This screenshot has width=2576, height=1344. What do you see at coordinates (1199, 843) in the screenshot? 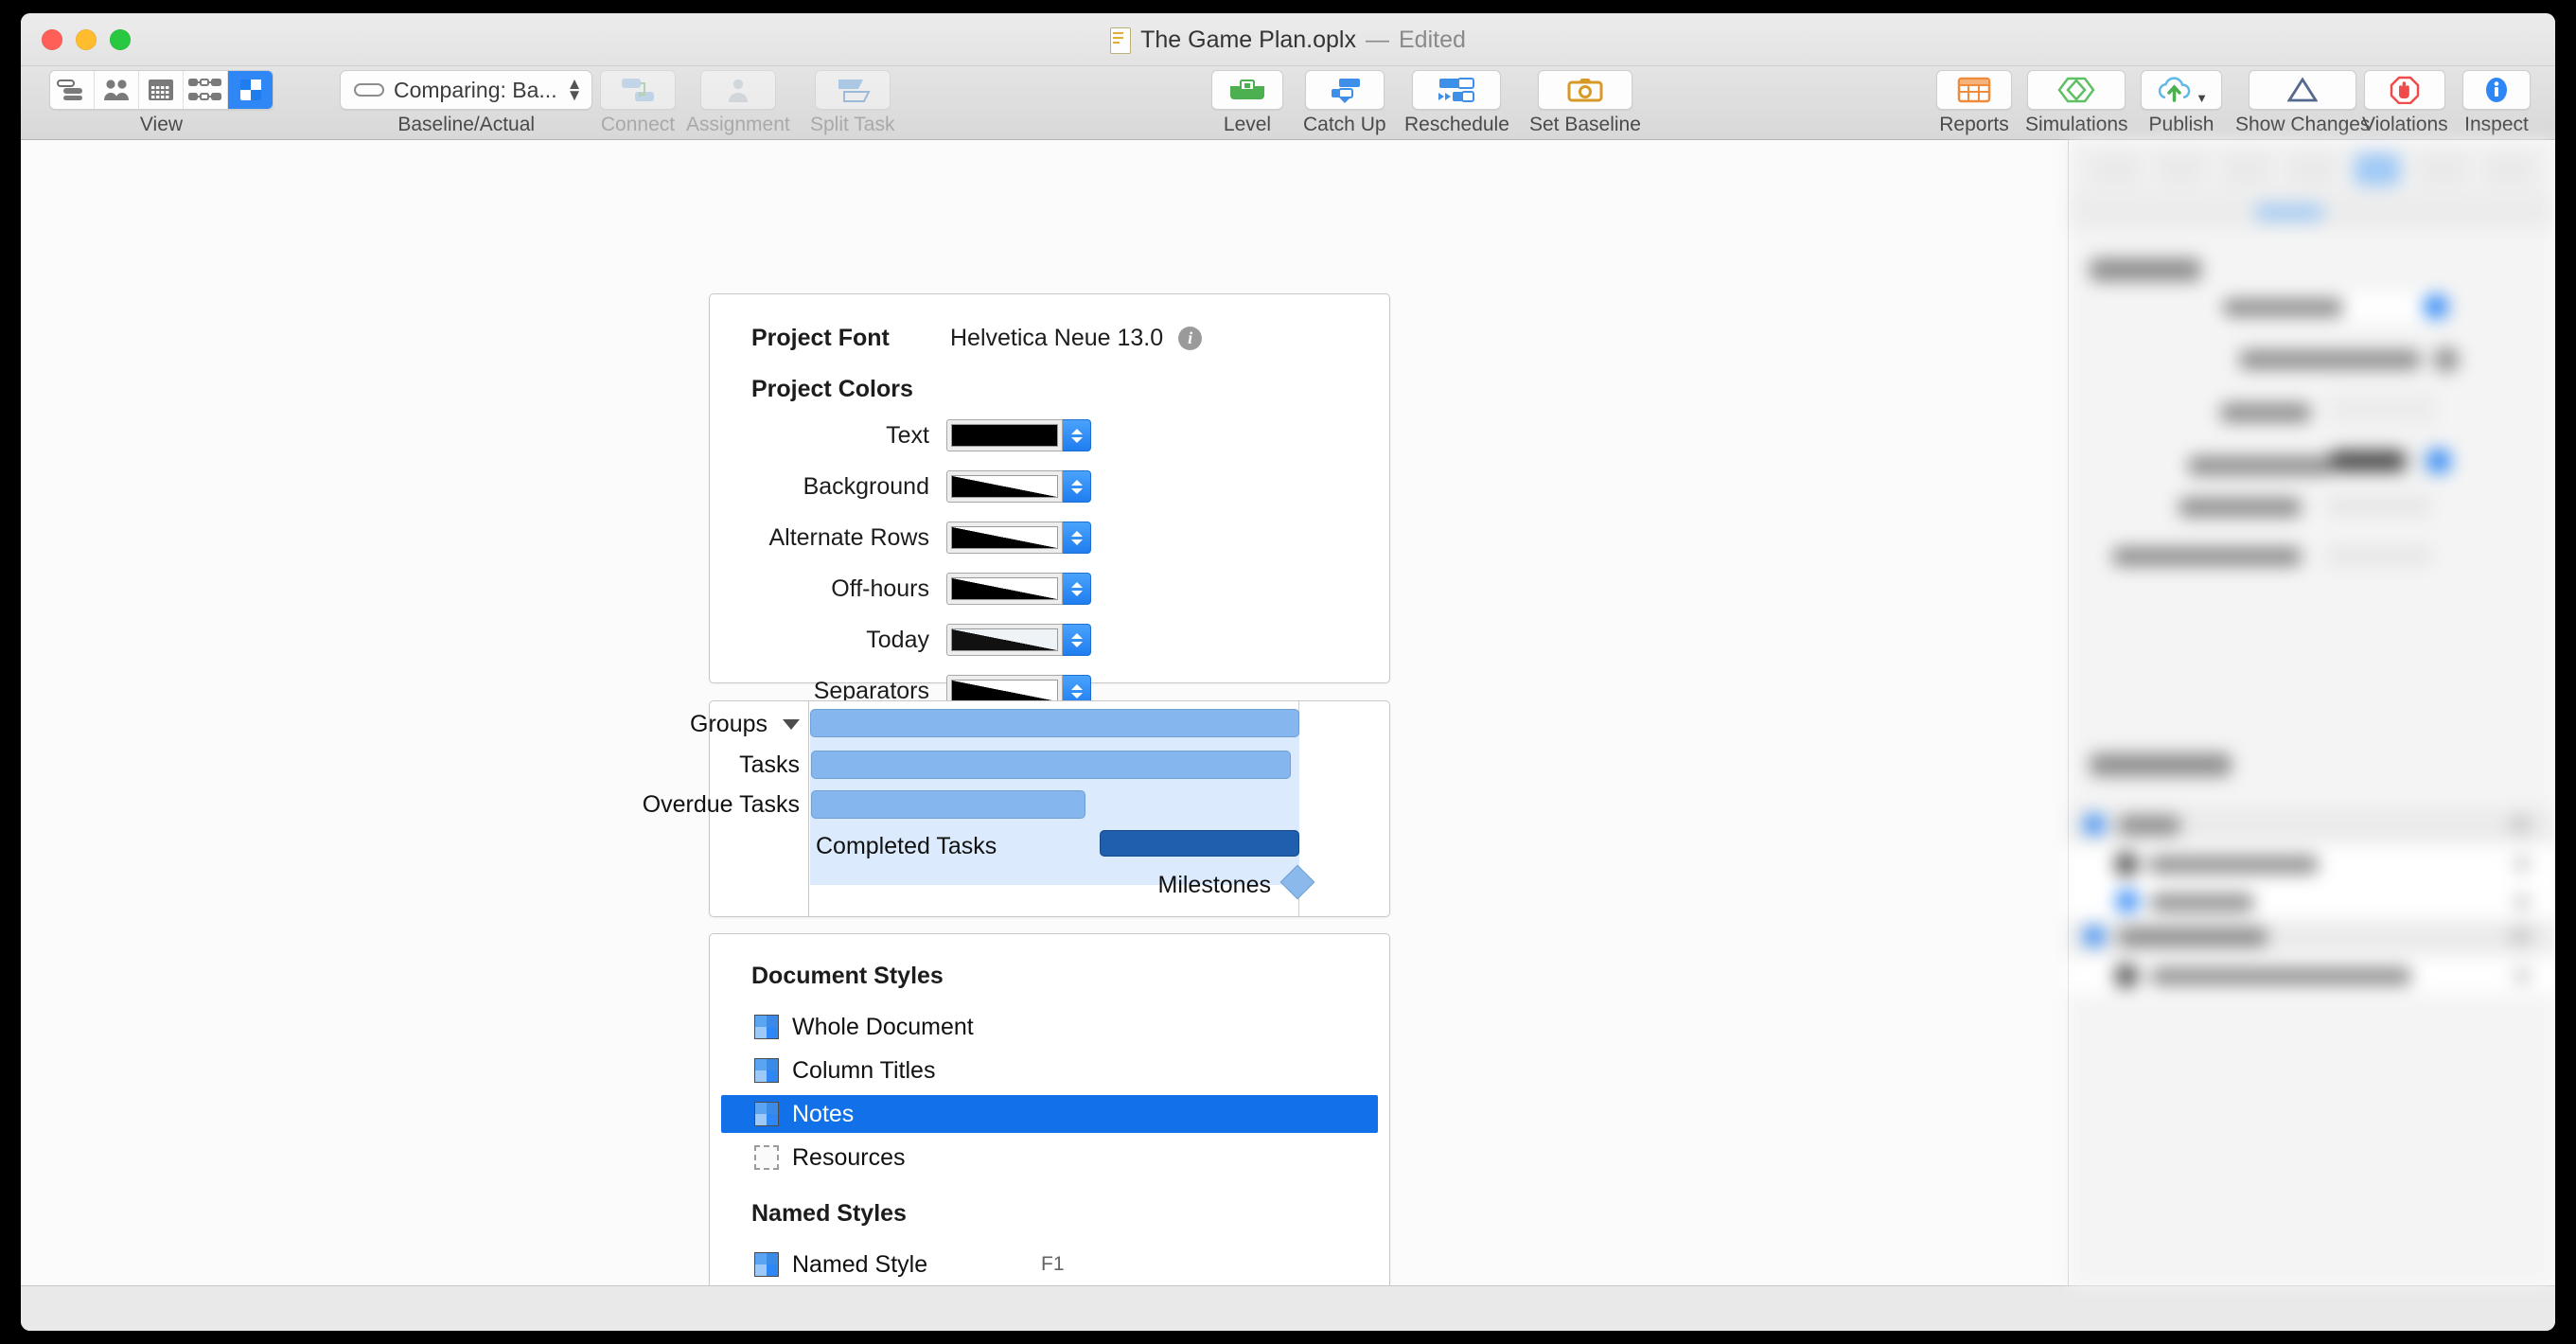
I see `completed-task-bar` at bounding box center [1199, 843].